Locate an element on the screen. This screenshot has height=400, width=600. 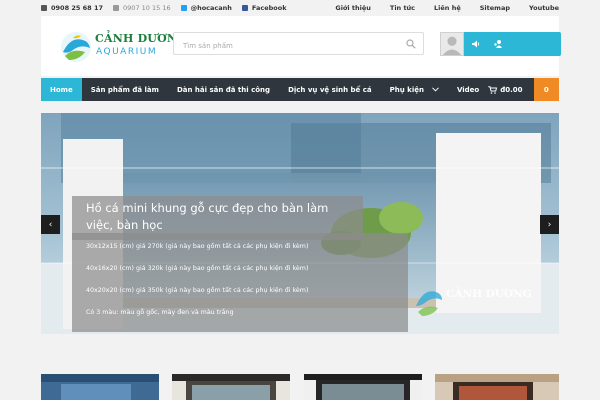
facebook-link: Facebook is located at coordinates (264, 8).